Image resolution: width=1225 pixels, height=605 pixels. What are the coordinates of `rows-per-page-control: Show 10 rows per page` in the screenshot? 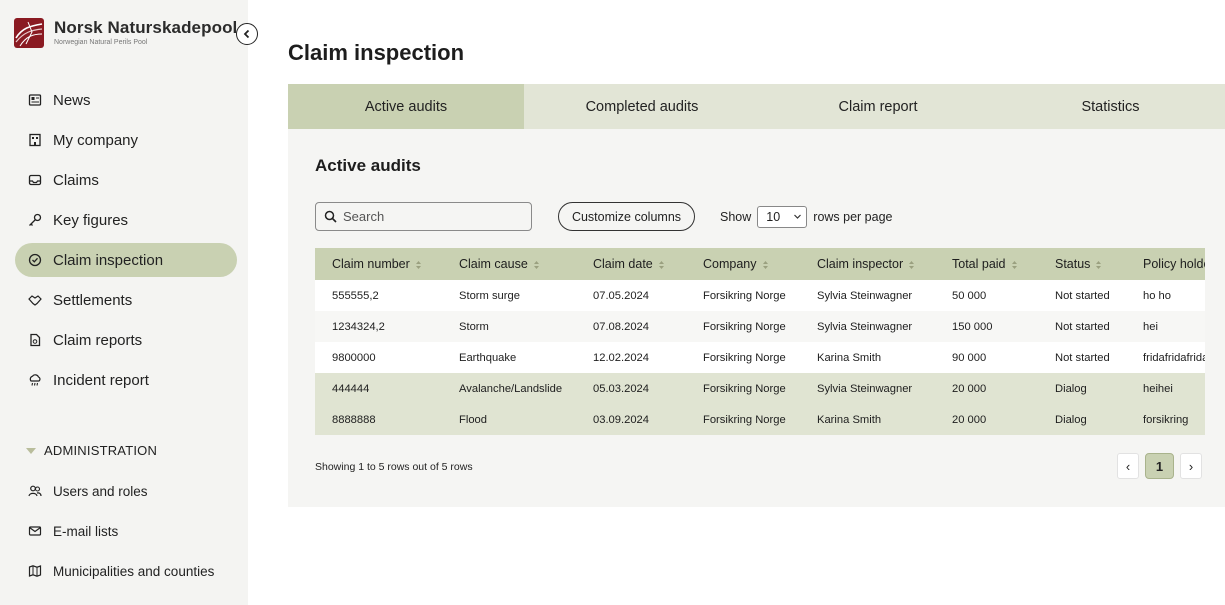 It's located at (806, 216).